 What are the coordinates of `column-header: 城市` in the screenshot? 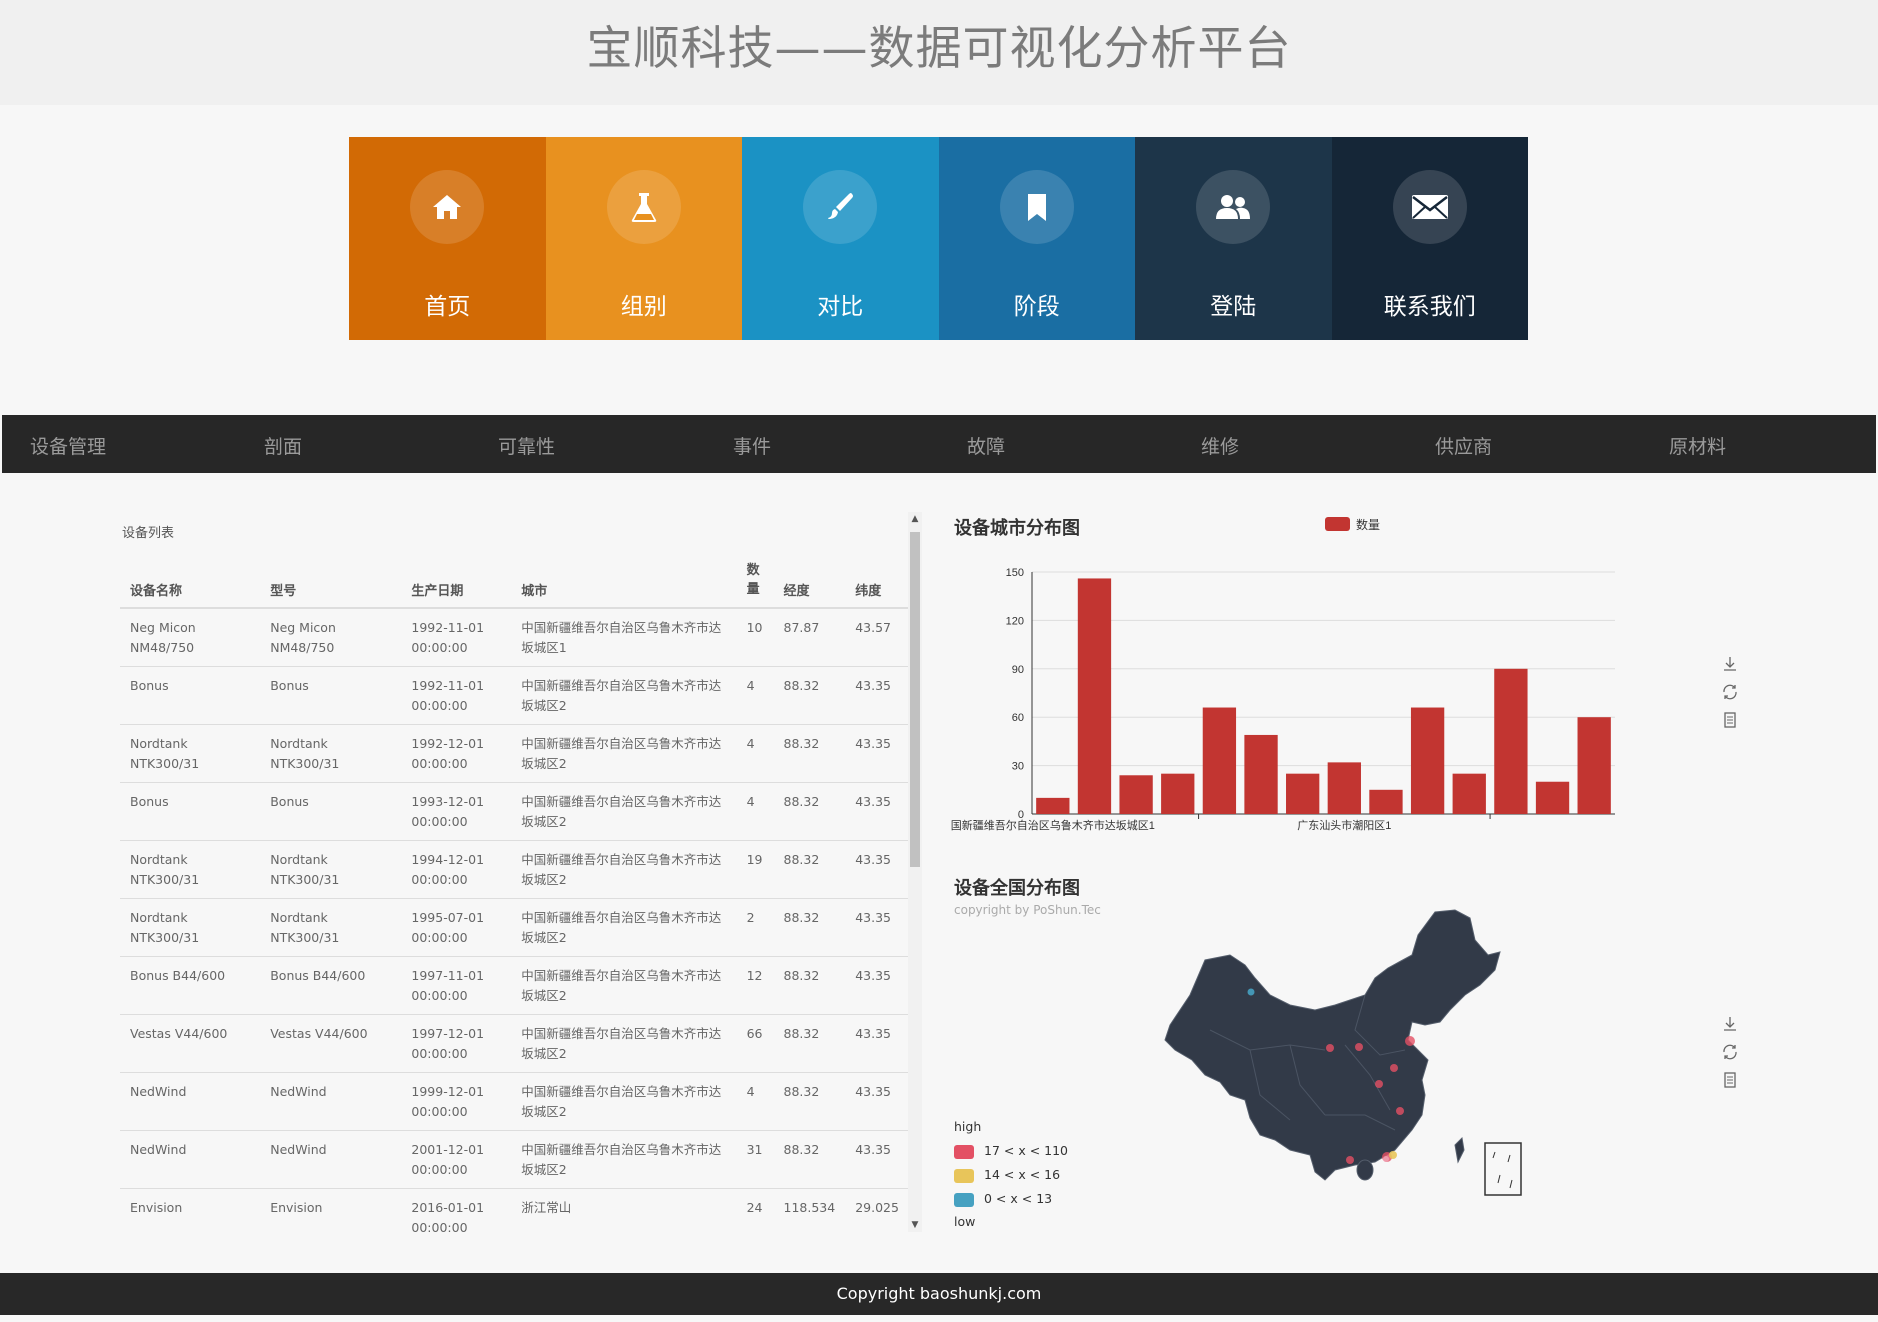 It's located at (624, 580).